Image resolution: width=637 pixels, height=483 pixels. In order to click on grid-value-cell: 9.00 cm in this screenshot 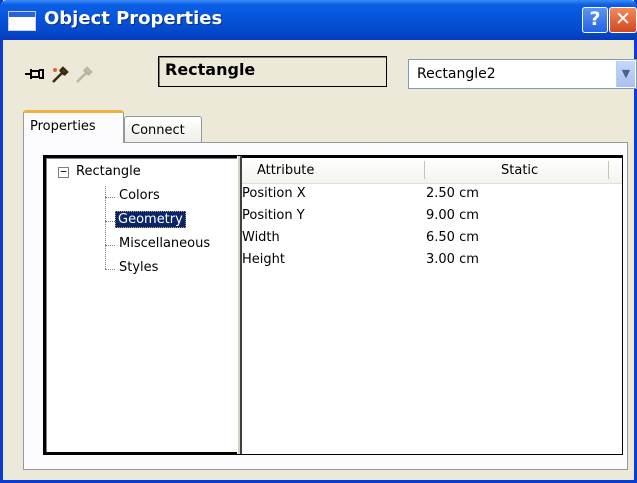, I will do `click(452, 215)`.